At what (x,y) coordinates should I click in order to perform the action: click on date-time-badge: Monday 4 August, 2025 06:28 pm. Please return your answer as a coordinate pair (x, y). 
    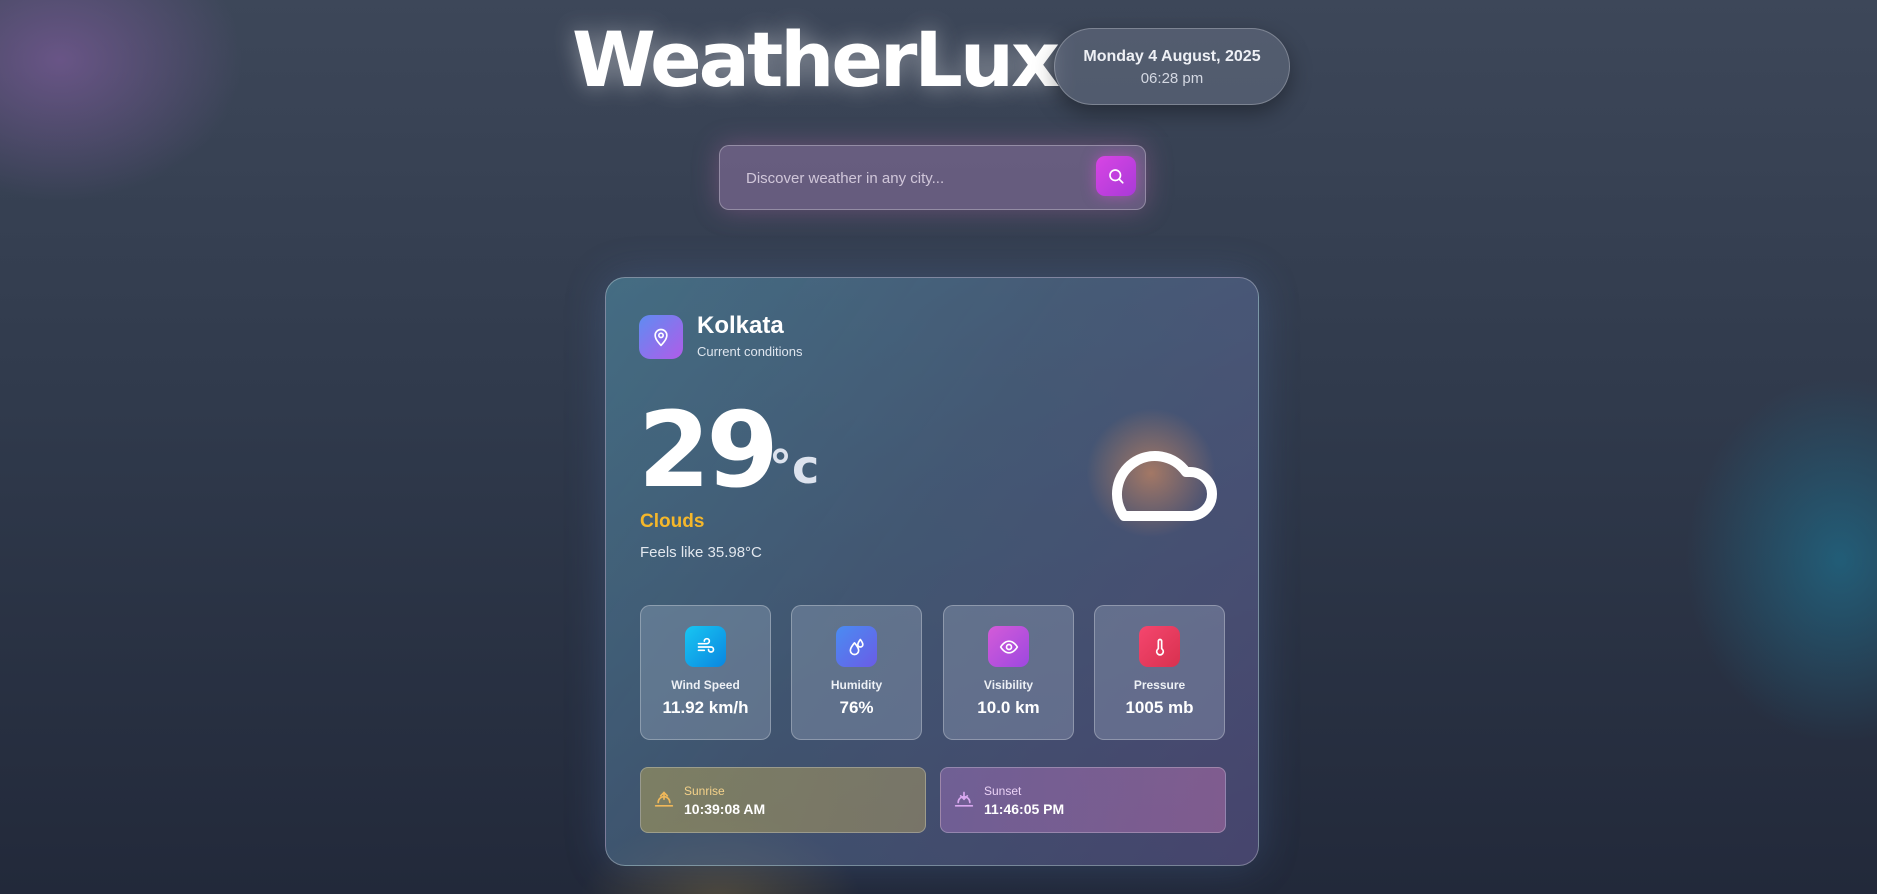
    Looking at the image, I should click on (1172, 66).